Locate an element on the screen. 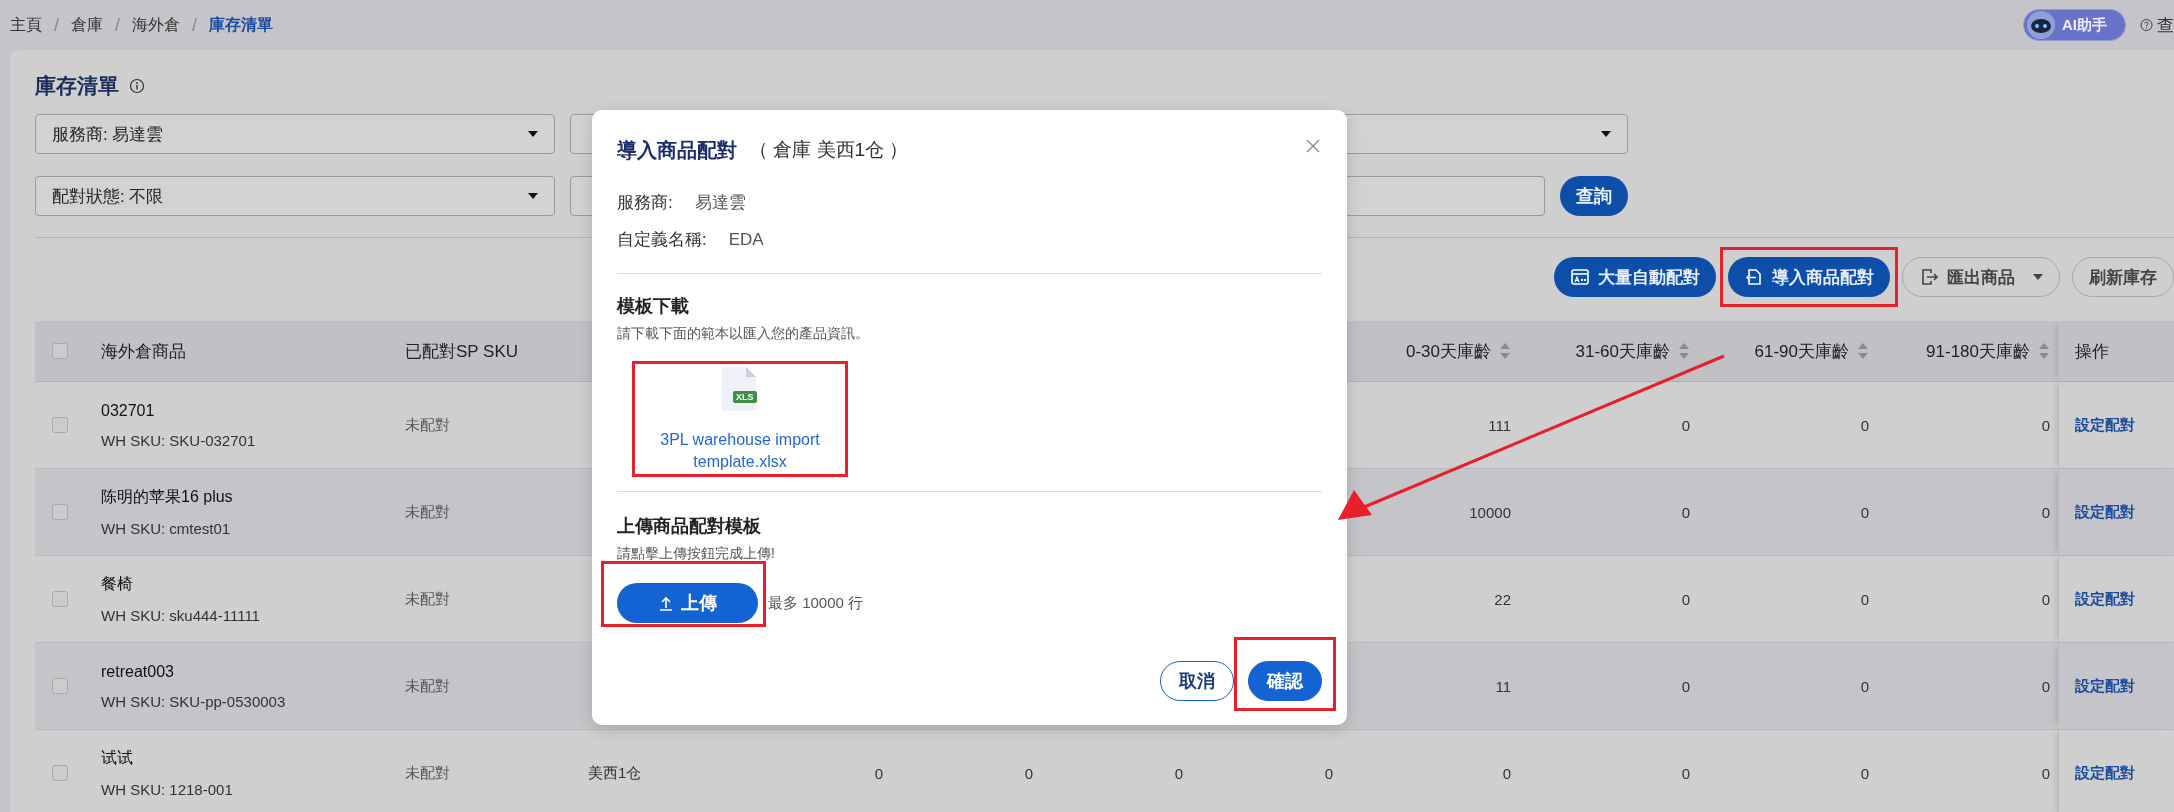 Image resolution: width=2174 pixels, height=812 pixels. column-header: 91-180天庫齡 is located at coordinates (1978, 351).